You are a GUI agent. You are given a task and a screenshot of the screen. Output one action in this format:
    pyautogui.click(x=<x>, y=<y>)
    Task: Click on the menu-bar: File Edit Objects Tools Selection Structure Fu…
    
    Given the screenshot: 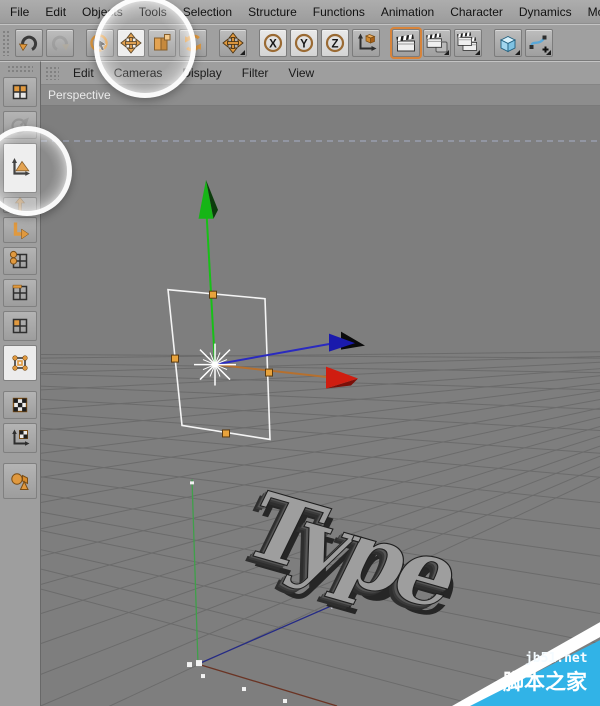 What is the action you would take?
    pyautogui.click(x=300, y=12)
    